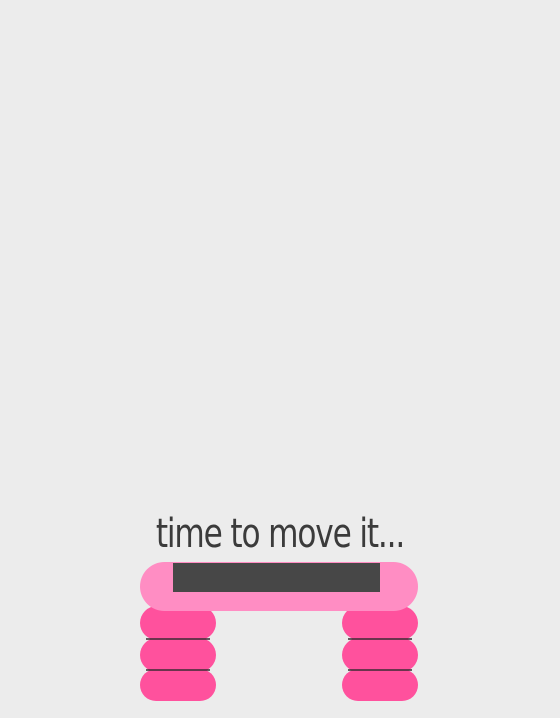  I want to click on left-riser-stack, so click(178, 653).